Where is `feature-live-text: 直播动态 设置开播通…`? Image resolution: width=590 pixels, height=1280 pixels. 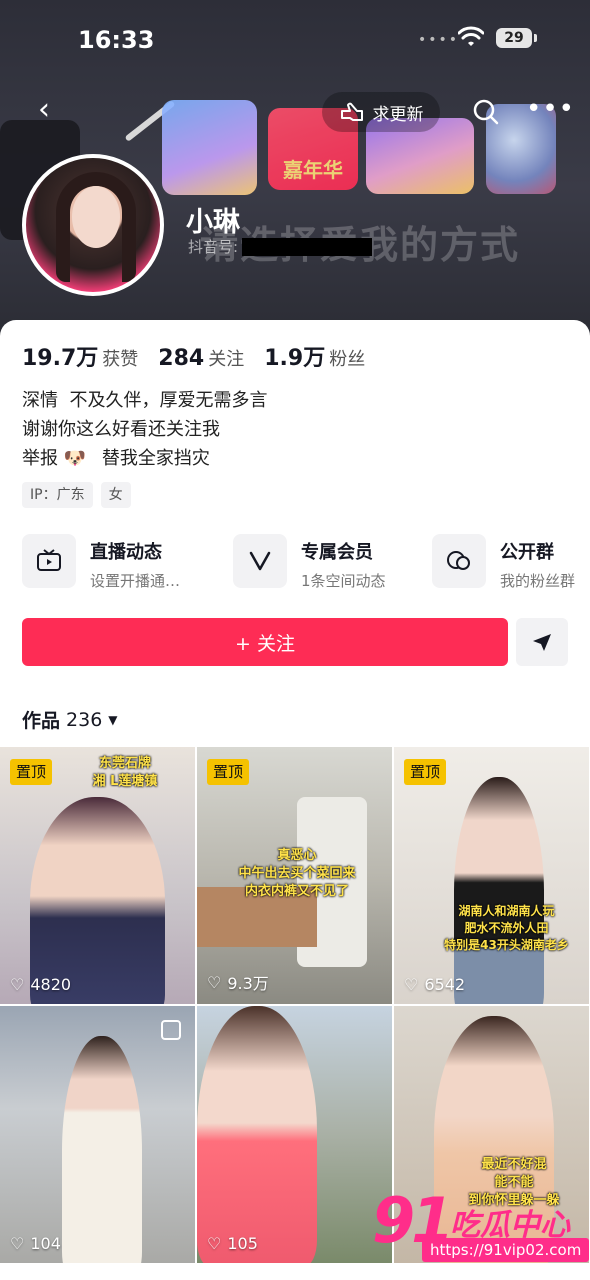
feature-live-text: 直播动态 设置开播通… is located at coordinates (135, 564).